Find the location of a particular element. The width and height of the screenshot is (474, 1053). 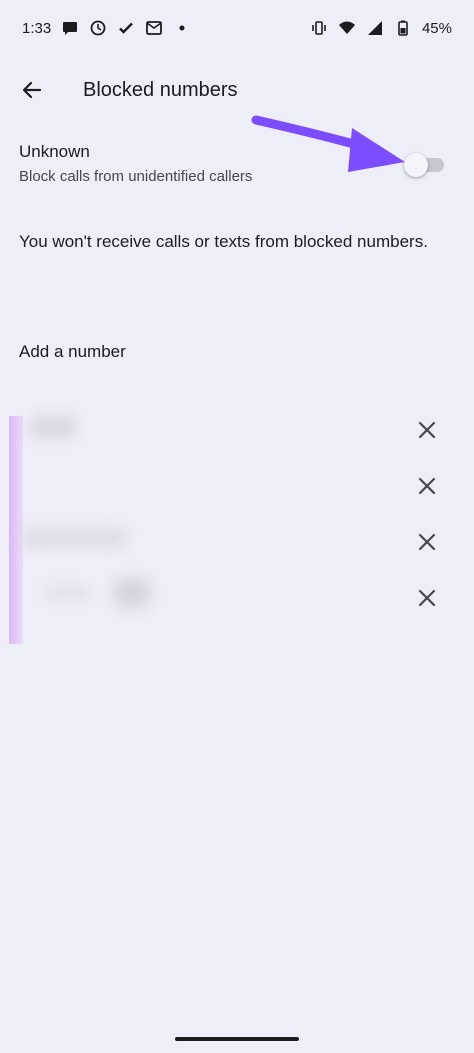

back-button is located at coordinates (32, 90).